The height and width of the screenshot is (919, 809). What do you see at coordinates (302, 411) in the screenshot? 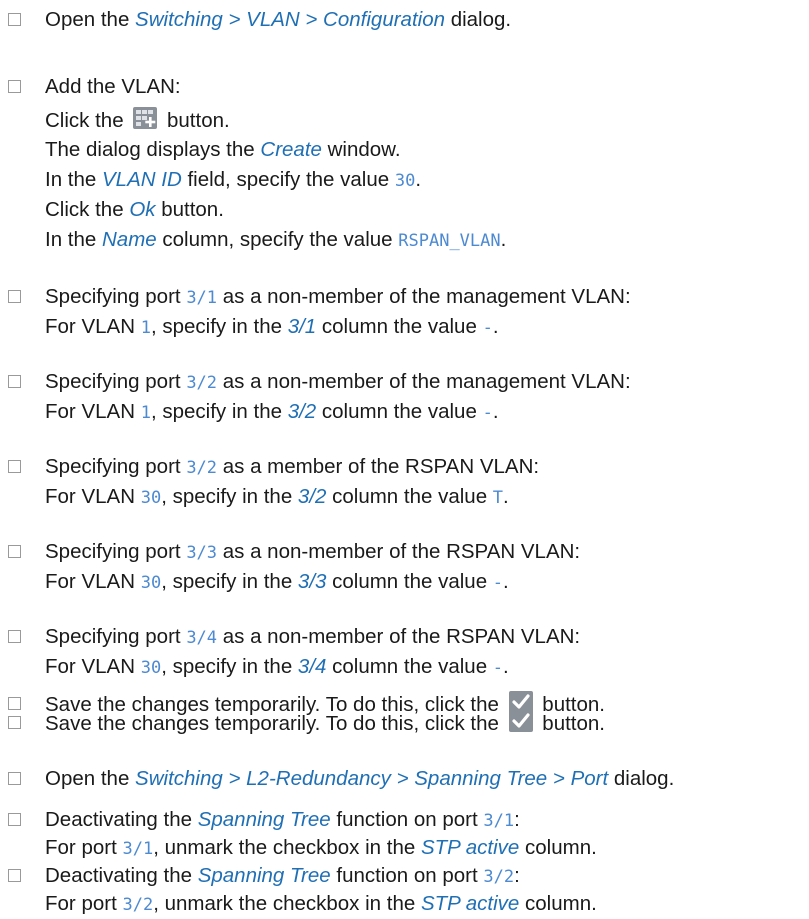
I see `ui-reference: 3/2` at bounding box center [302, 411].